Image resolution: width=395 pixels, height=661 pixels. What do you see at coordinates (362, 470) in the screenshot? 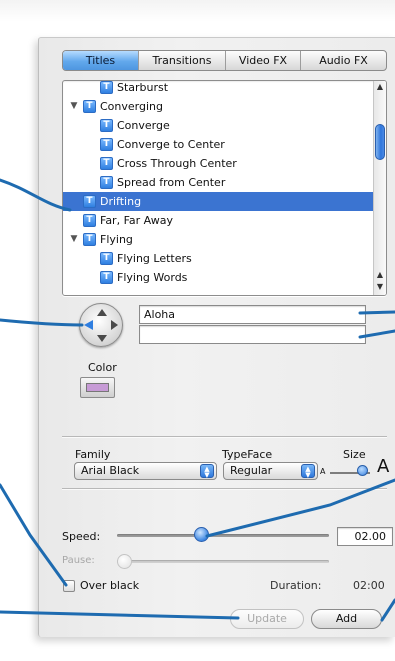
I see `size-slider-knob` at bounding box center [362, 470].